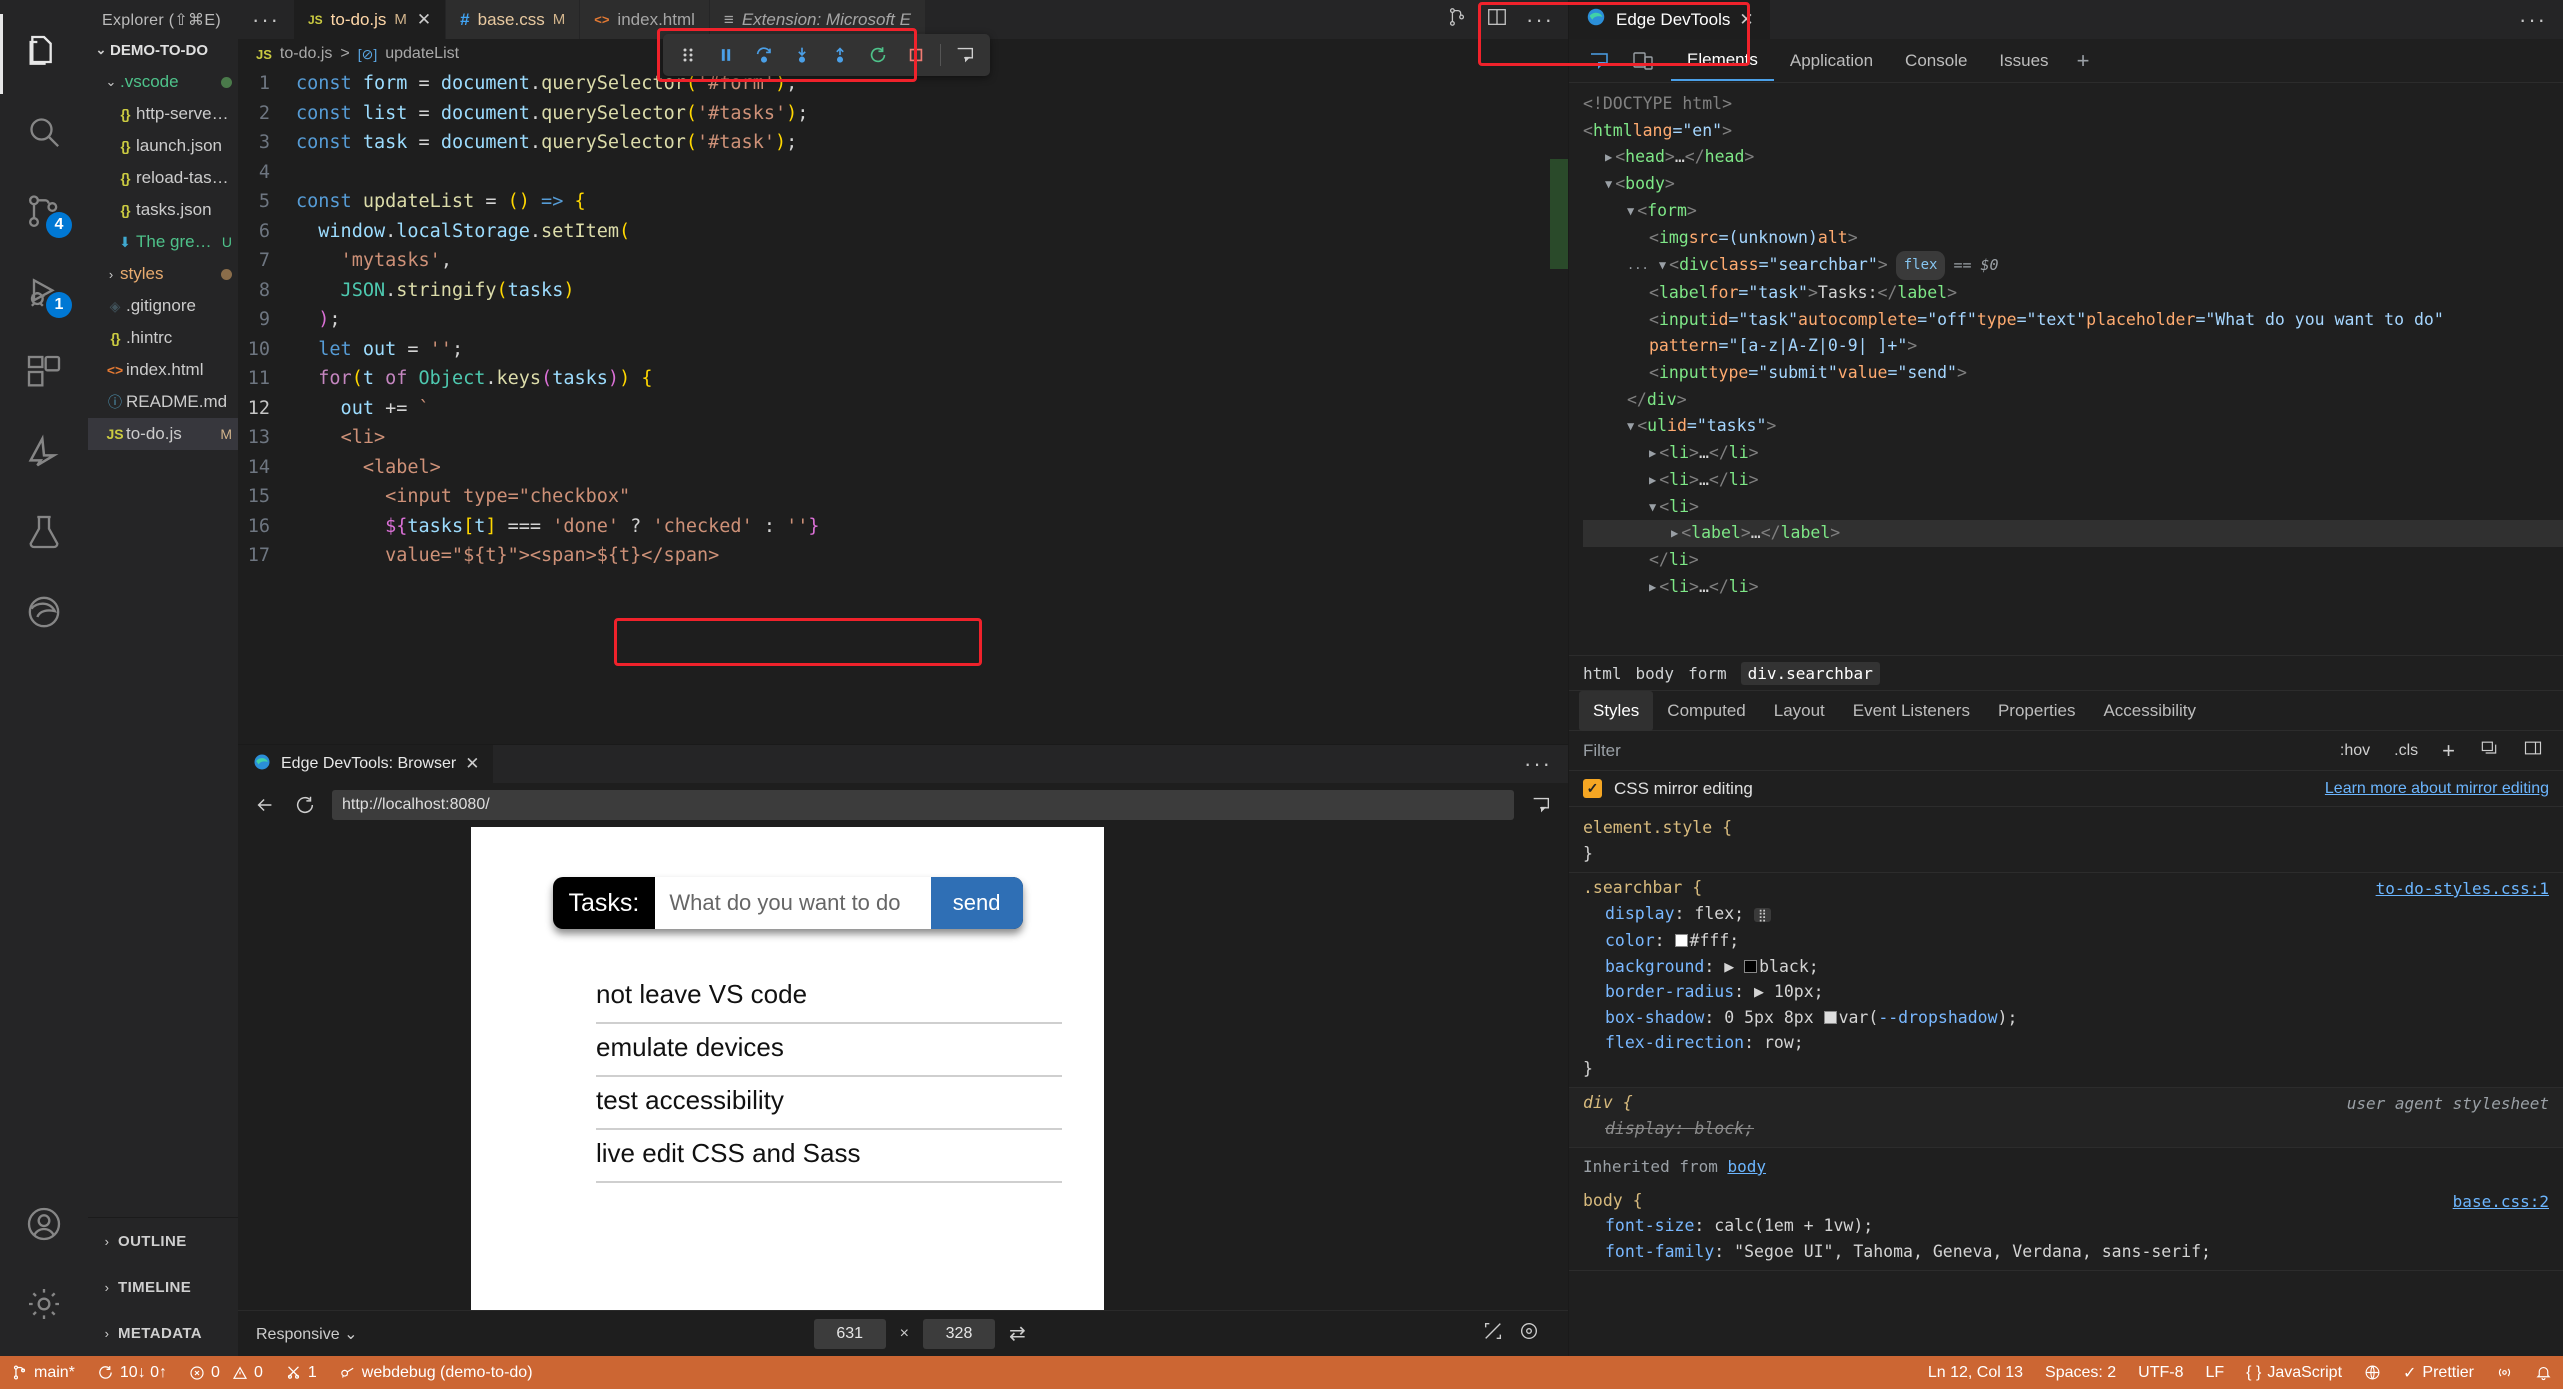  Describe the element at coordinates (903, 556) in the screenshot. I see `code-line: 17 value="${t}"><span>${t}</span>` at that location.